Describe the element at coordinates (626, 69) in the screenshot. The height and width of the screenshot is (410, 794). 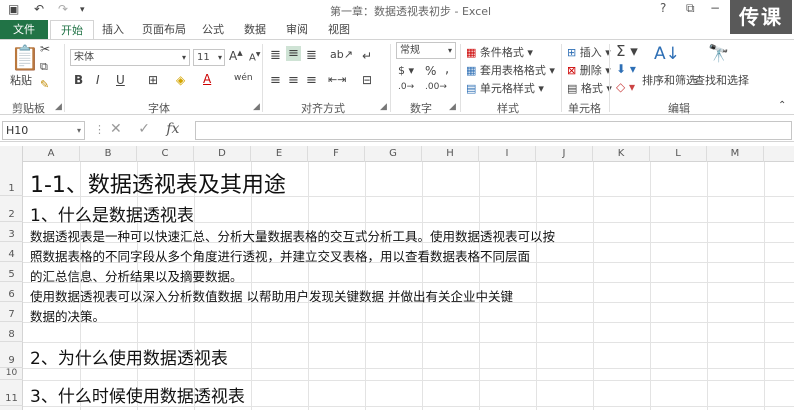
I see `fill-icon: ⬇ ▾` at that location.